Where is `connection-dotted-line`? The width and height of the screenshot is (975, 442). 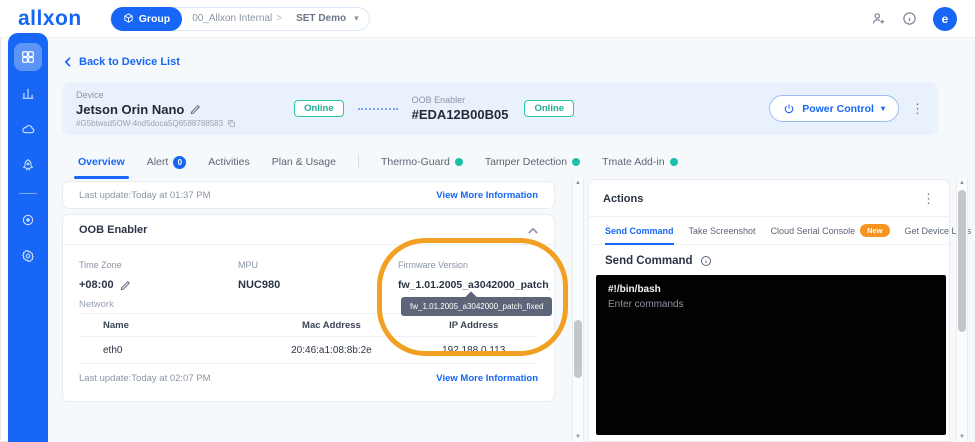
connection-dotted-line is located at coordinates (377, 108).